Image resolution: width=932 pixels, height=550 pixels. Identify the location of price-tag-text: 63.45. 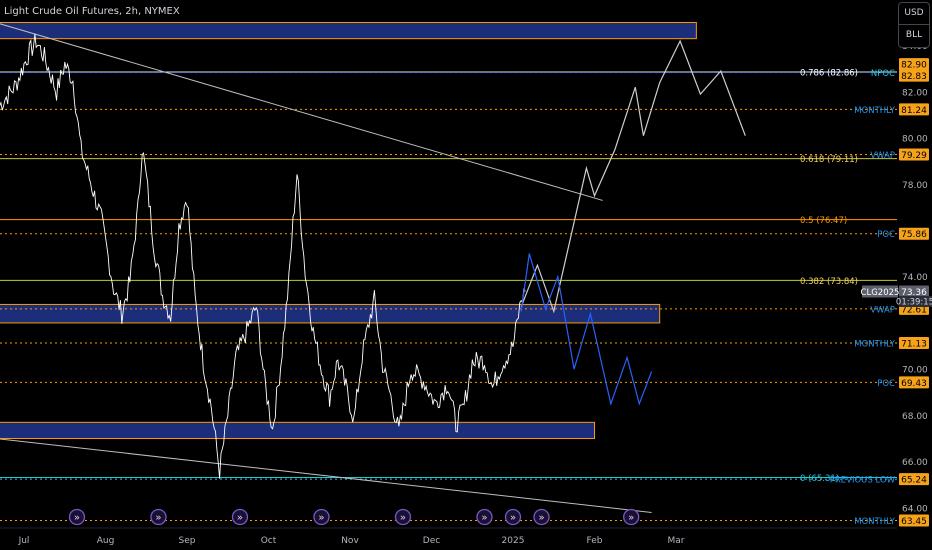
(914, 522).